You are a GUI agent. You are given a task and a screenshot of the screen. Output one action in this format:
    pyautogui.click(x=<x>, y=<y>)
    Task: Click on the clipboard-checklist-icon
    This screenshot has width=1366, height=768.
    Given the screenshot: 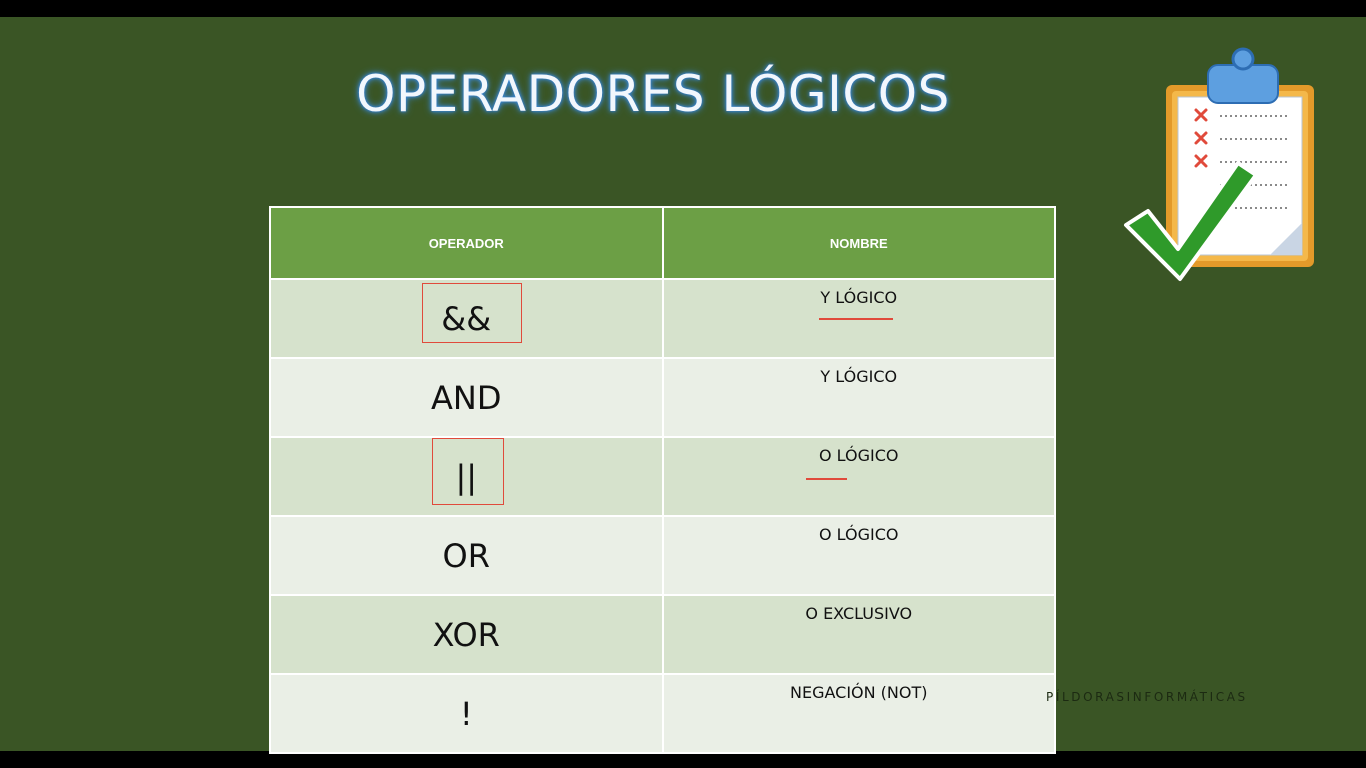 What is the action you would take?
    pyautogui.click(x=1219, y=164)
    